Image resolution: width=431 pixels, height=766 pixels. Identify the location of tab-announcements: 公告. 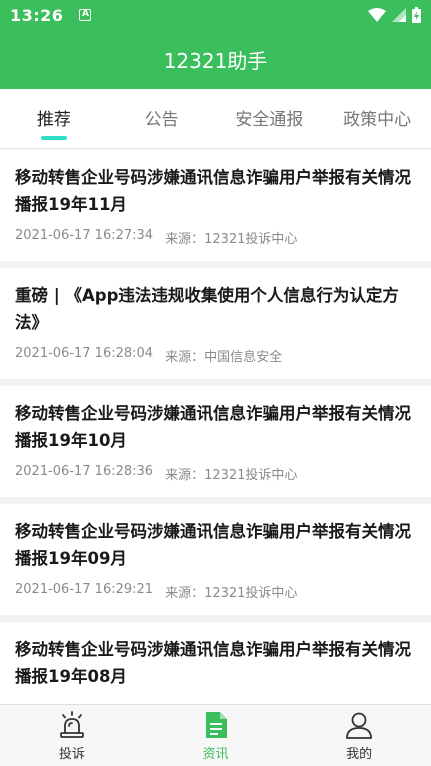
(162, 118).